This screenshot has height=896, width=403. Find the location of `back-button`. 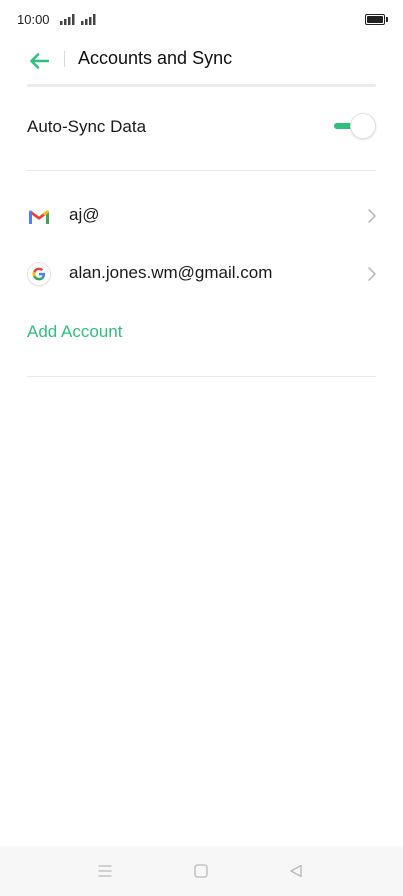

back-button is located at coordinates (39, 61).